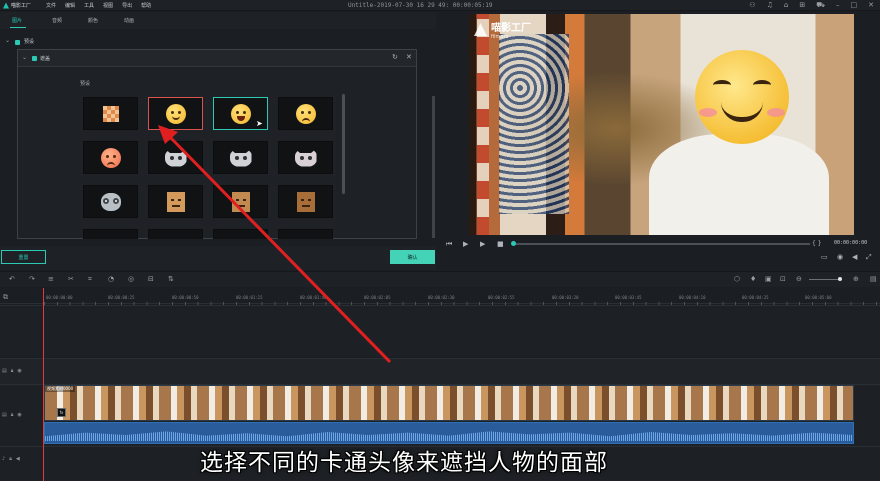 The height and width of the screenshot is (481, 880). Describe the element at coordinates (110, 157) in the screenshot. I see `preset-angry` at that location.